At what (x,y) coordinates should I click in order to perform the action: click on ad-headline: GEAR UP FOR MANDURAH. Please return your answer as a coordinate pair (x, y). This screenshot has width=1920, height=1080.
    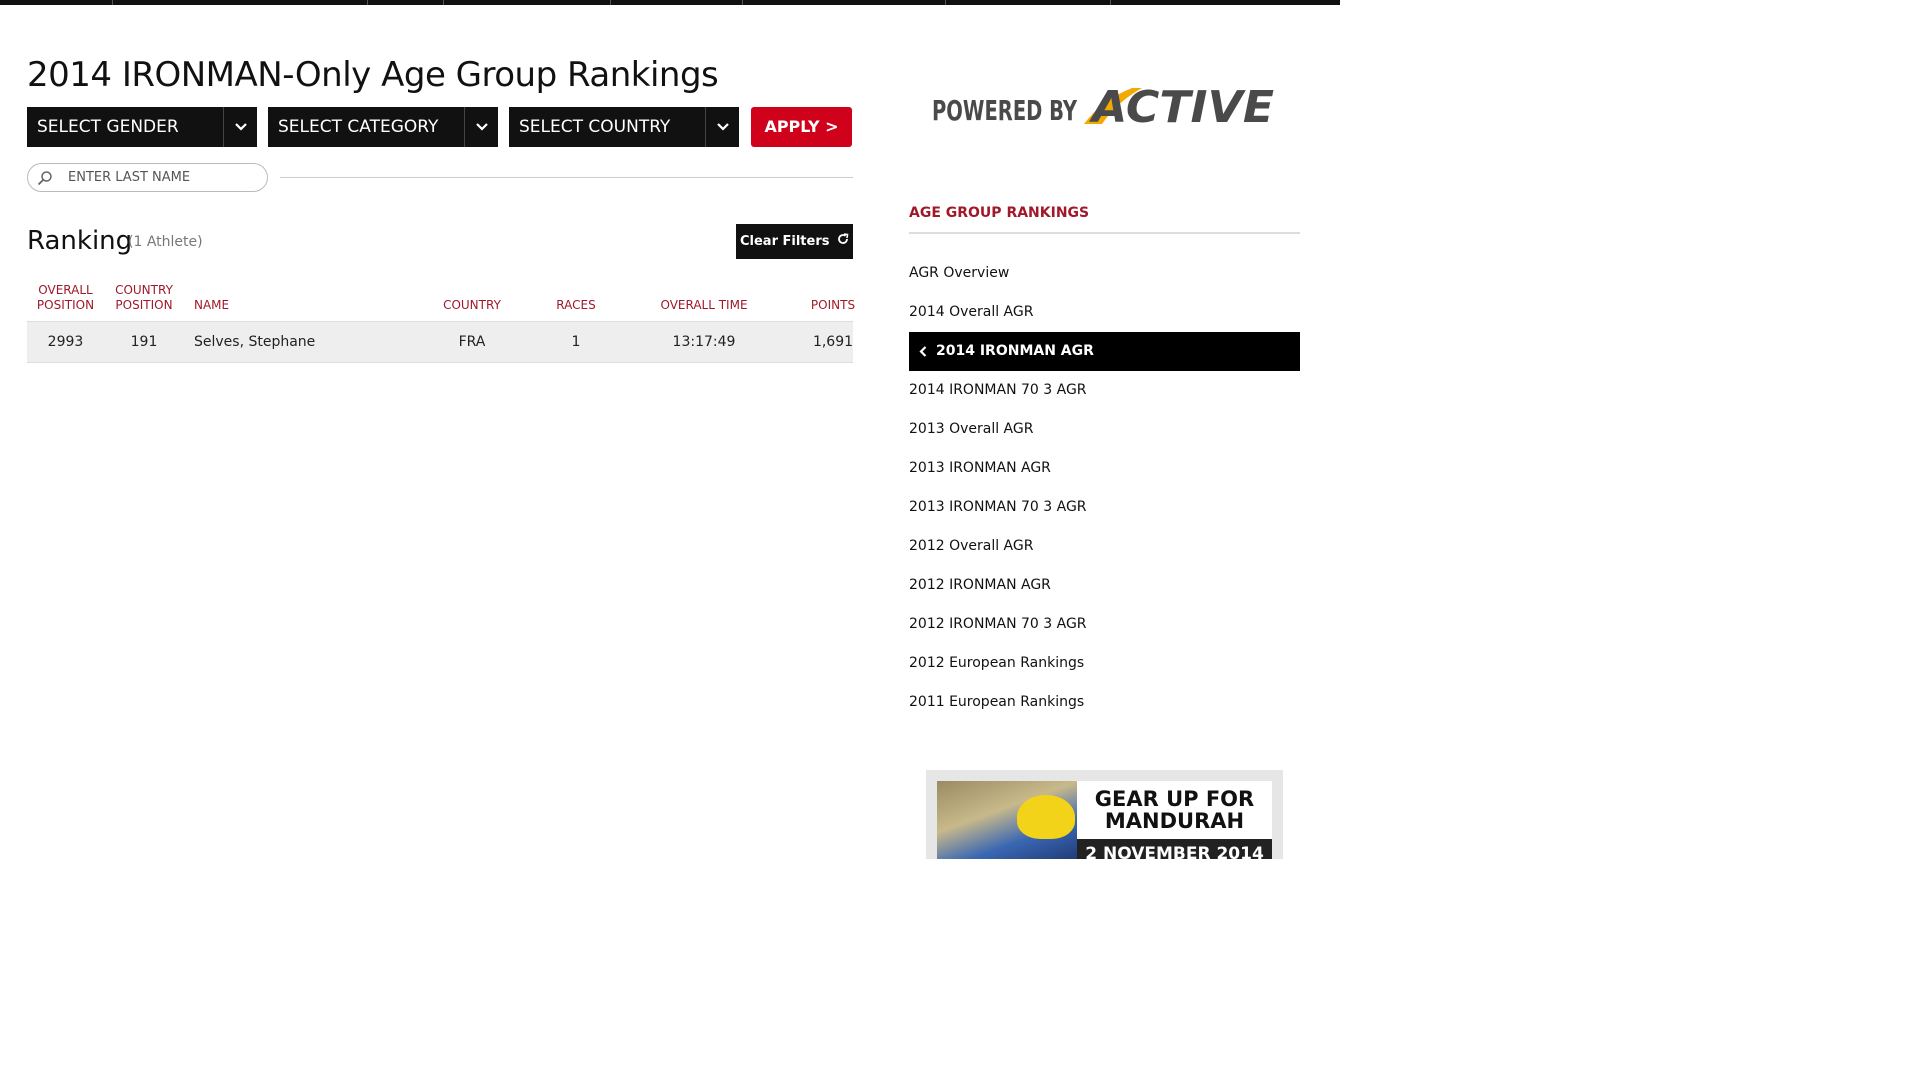
    Looking at the image, I should click on (1174, 810).